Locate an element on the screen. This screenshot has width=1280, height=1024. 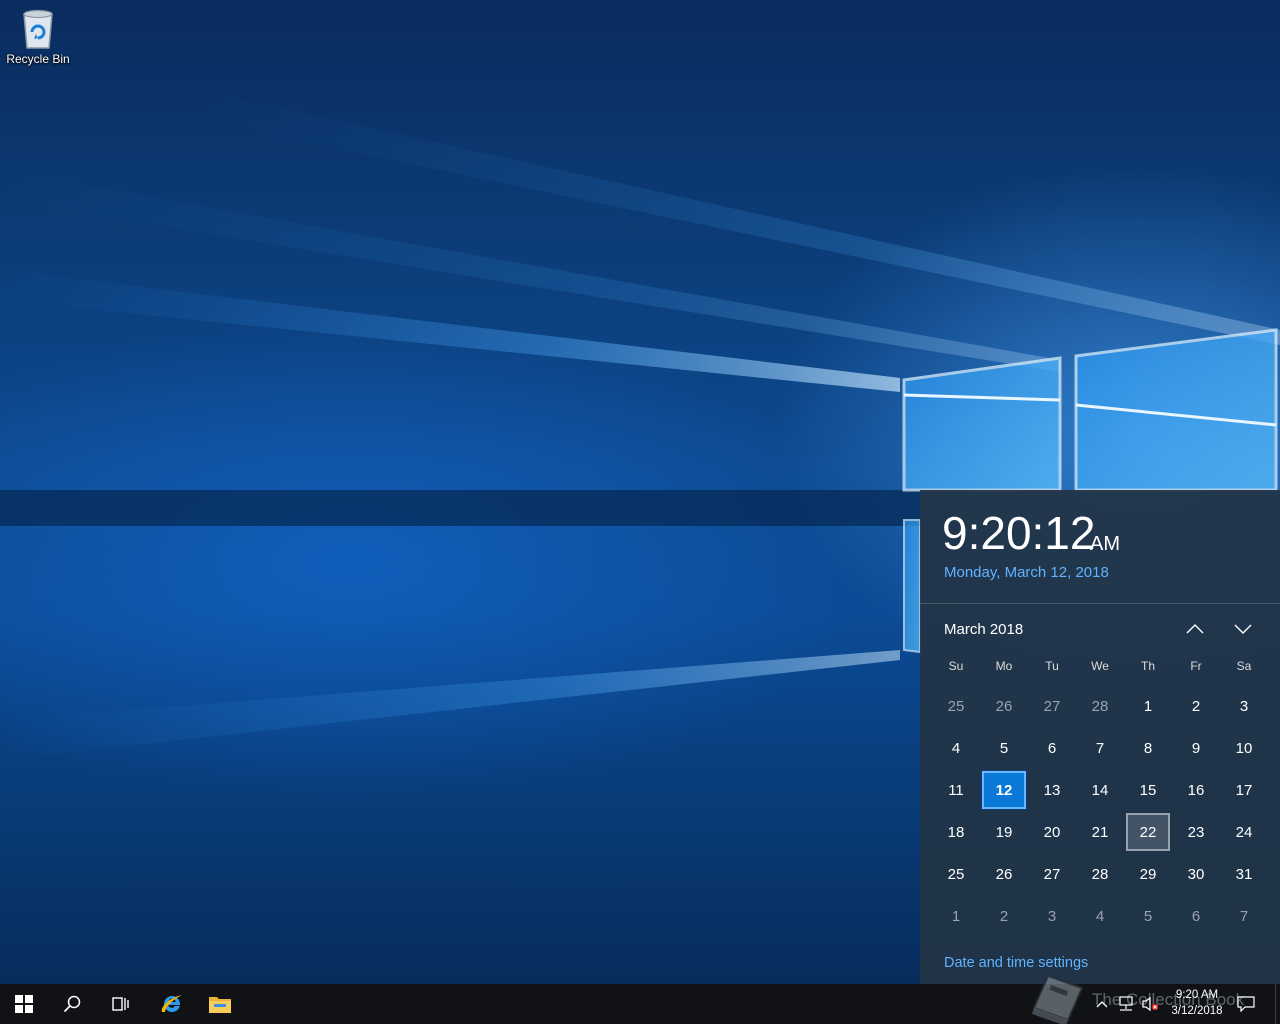
weekday-label: Su is located at coordinates (956, 666).